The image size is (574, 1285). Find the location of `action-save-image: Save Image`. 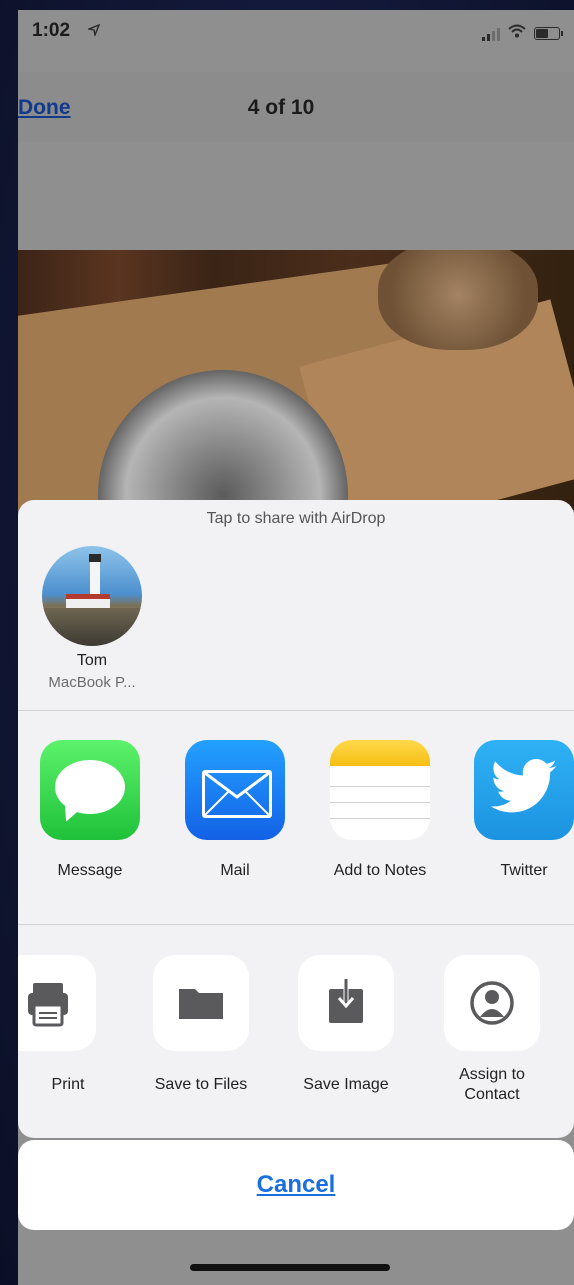

action-save-image: Save Image is located at coordinates (346, 1025).